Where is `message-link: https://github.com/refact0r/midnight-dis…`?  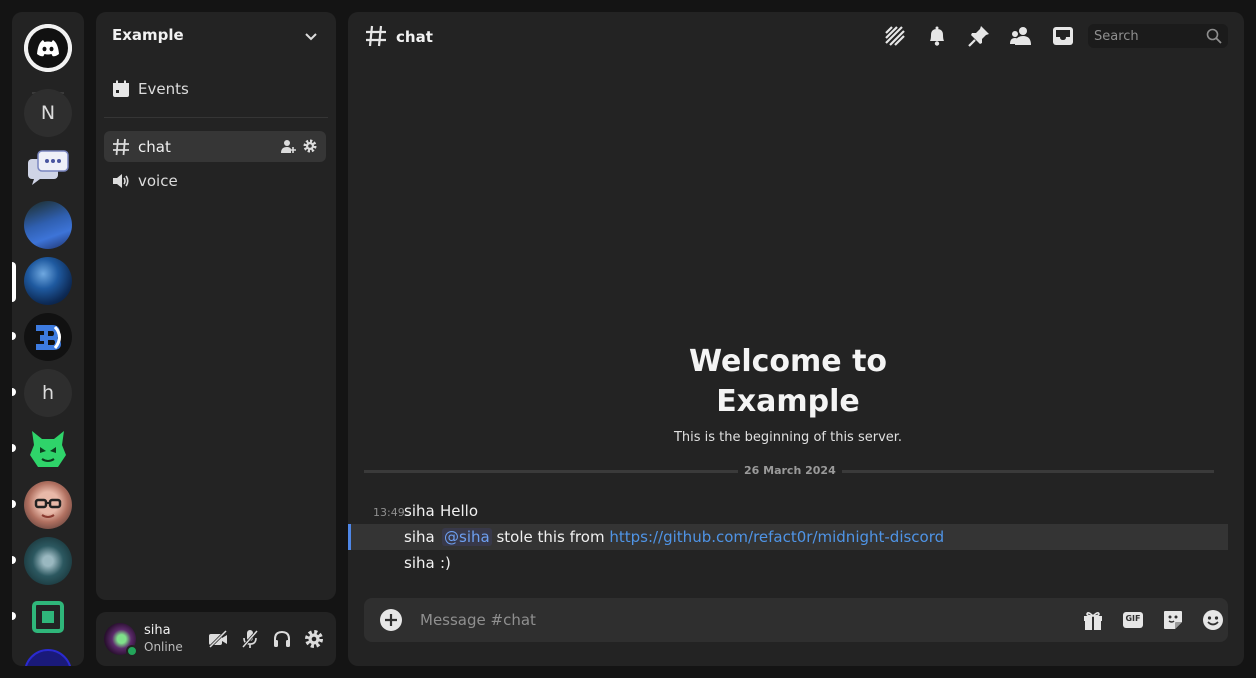 message-link: https://github.com/refact0r/midnight-dis… is located at coordinates (776, 537).